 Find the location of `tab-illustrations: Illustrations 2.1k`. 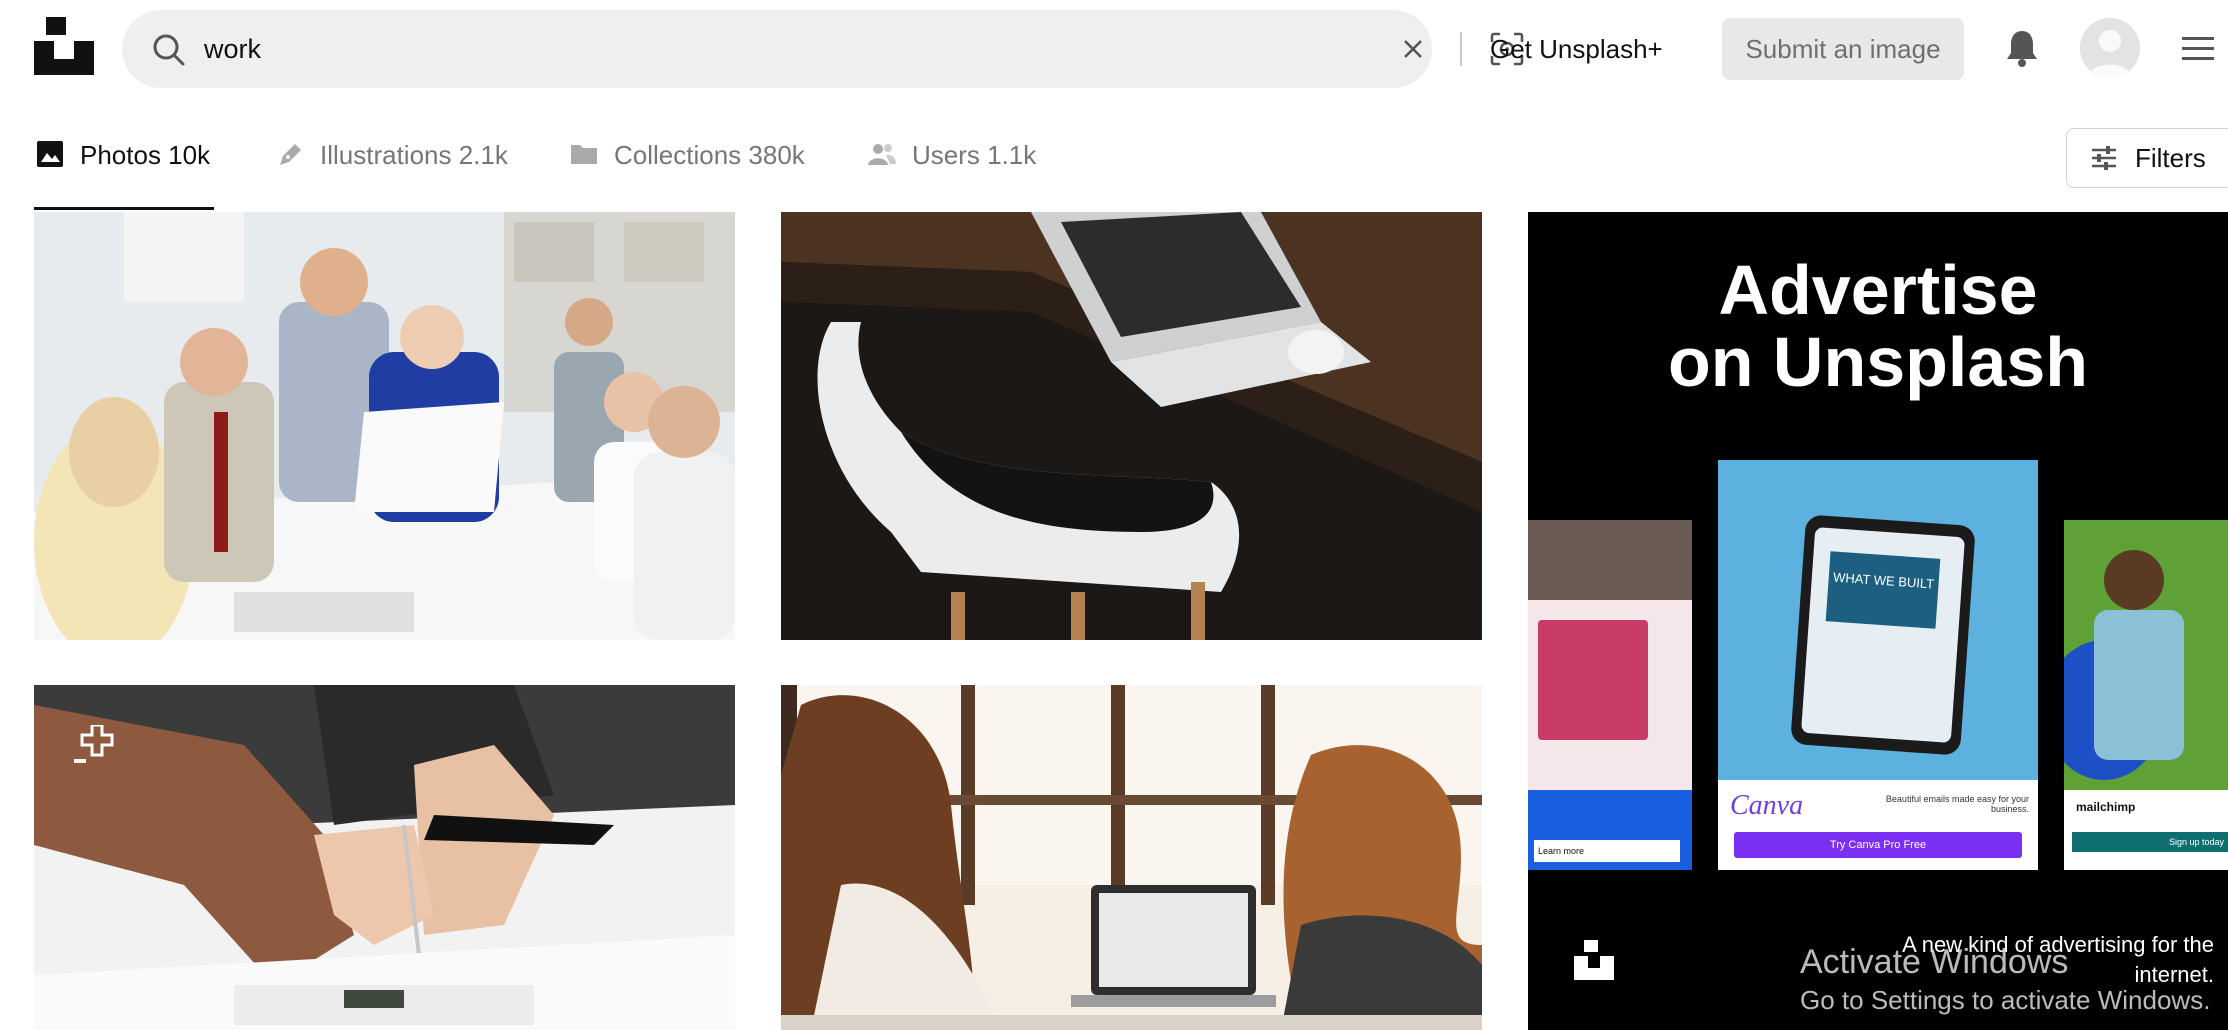

tab-illustrations: Illustrations 2.1k is located at coordinates (391, 175).